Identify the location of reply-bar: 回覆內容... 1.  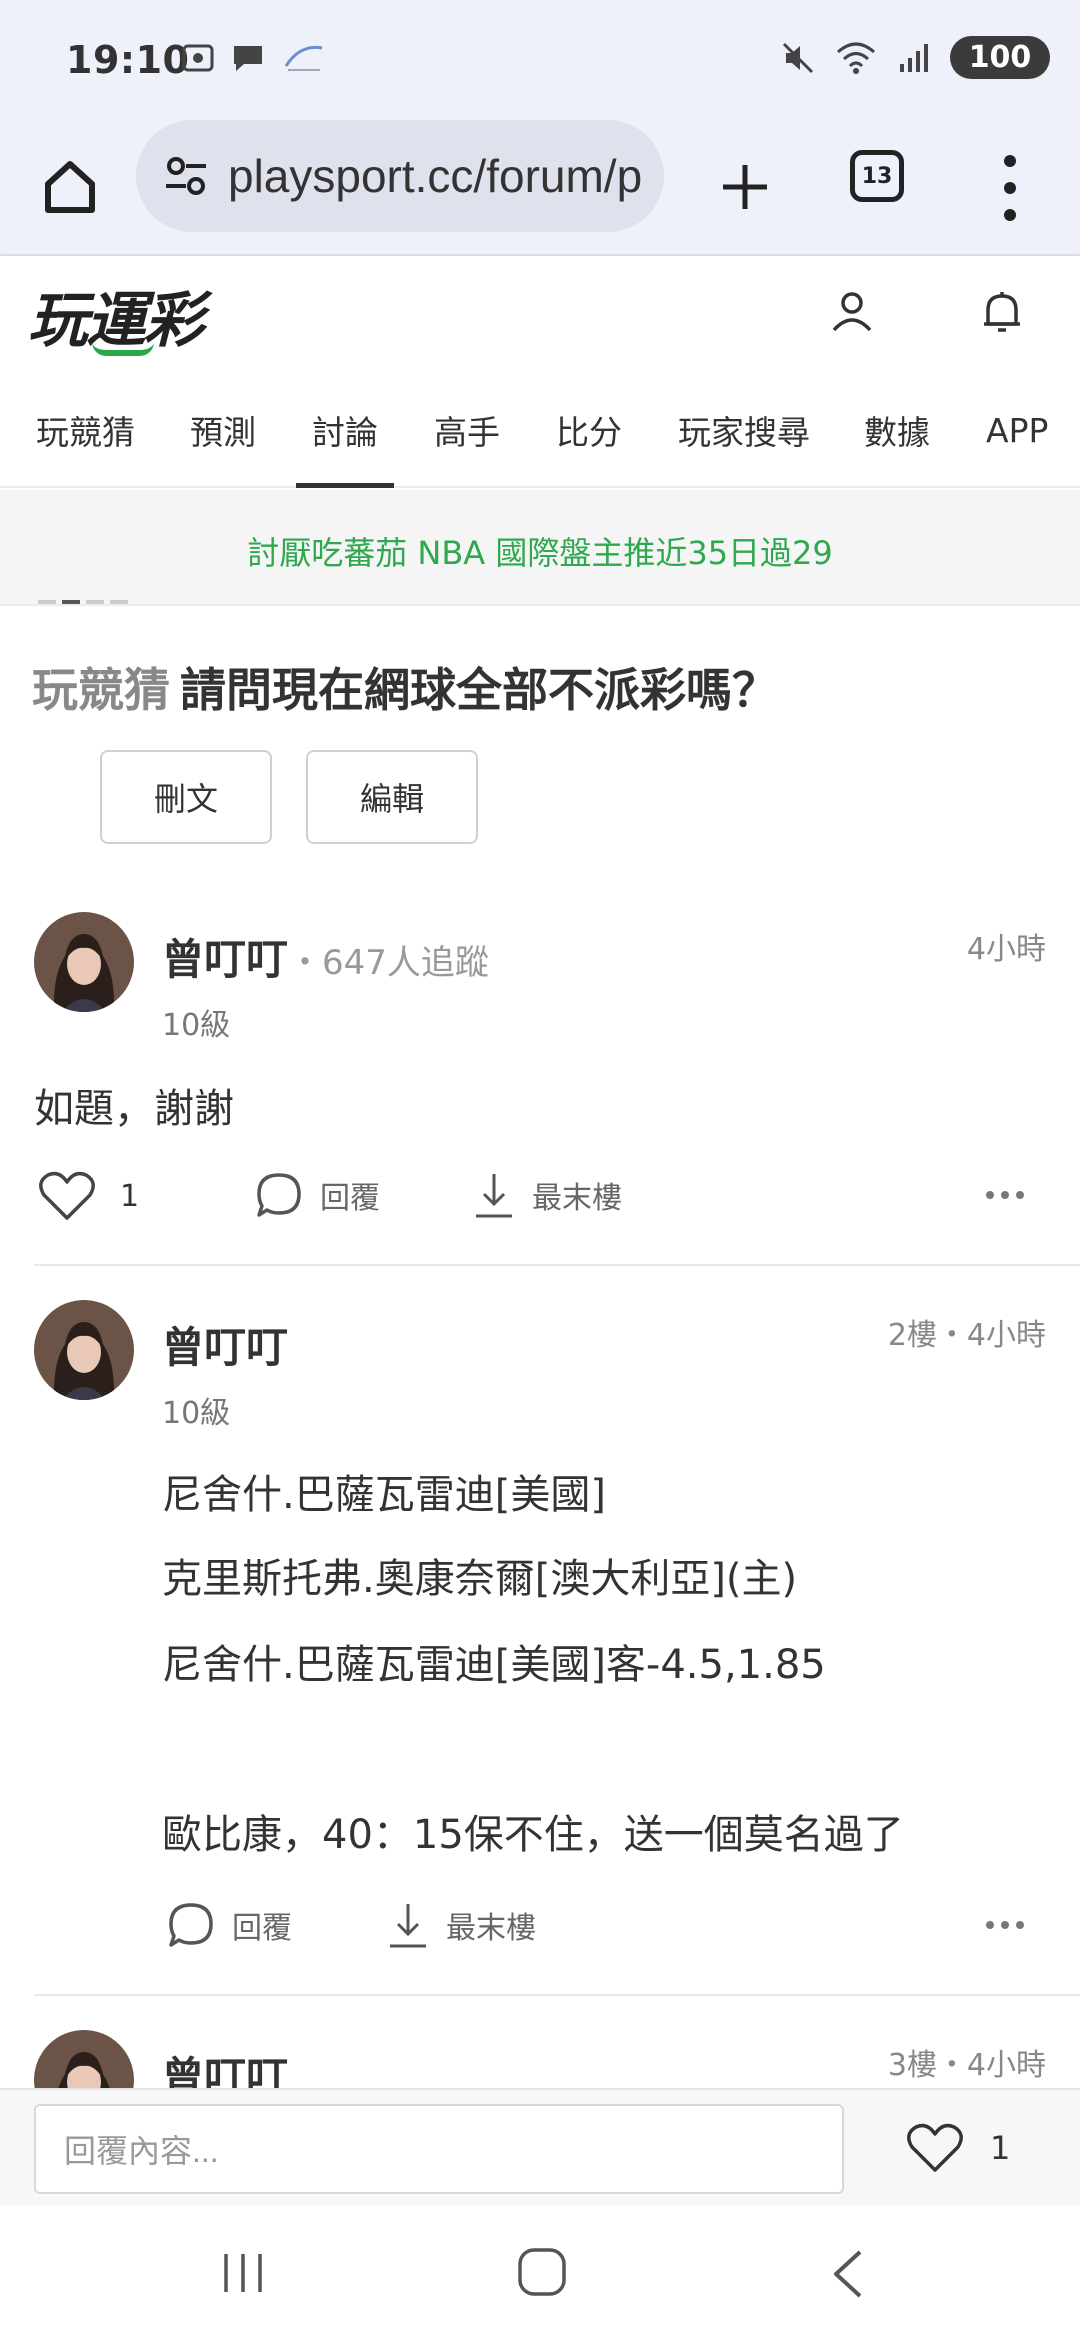
(540, 2147).